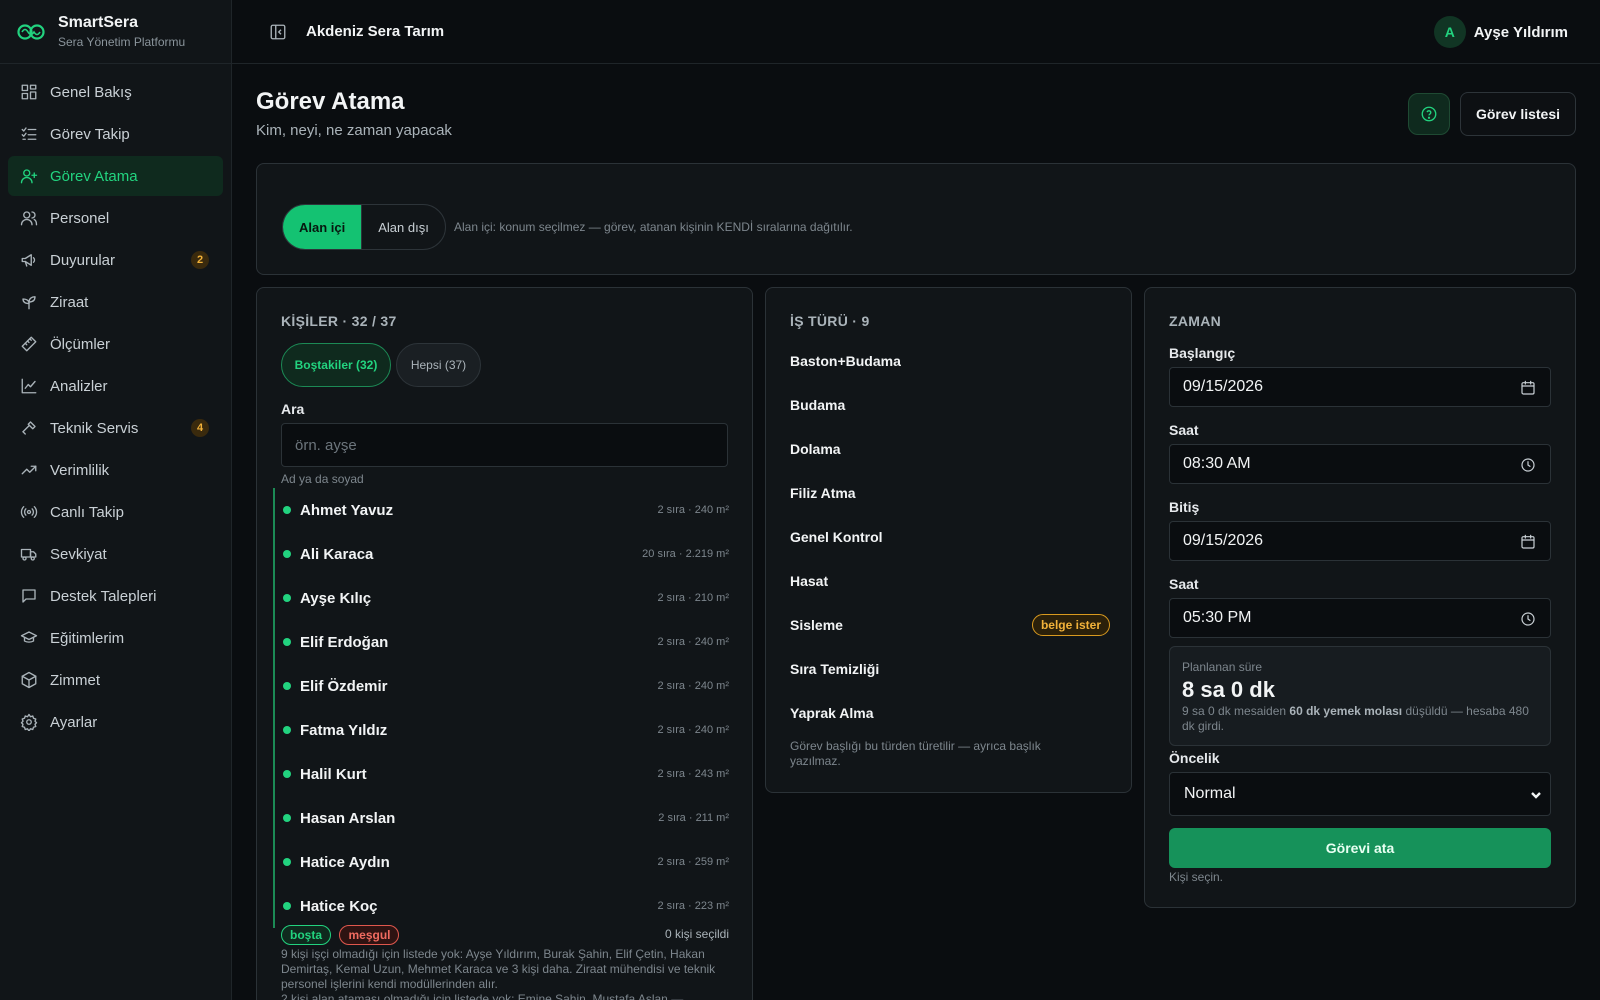  Describe the element at coordinates (94, 428) in the screenshot. I see `sidebar-item-label: Teknik Servis` at that location.